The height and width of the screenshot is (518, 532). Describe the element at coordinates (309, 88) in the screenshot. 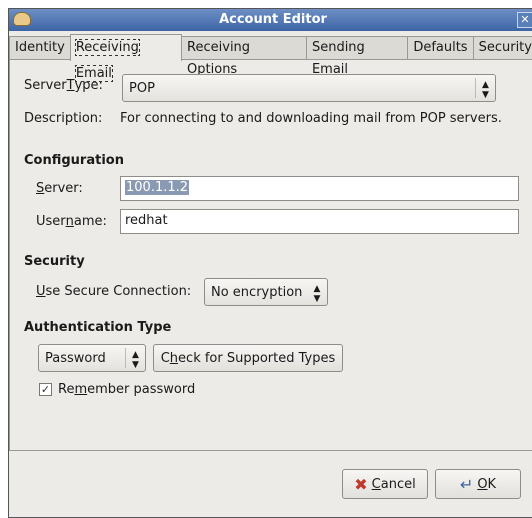

I see `server-type-select: POP ▲ ▼` at that location.